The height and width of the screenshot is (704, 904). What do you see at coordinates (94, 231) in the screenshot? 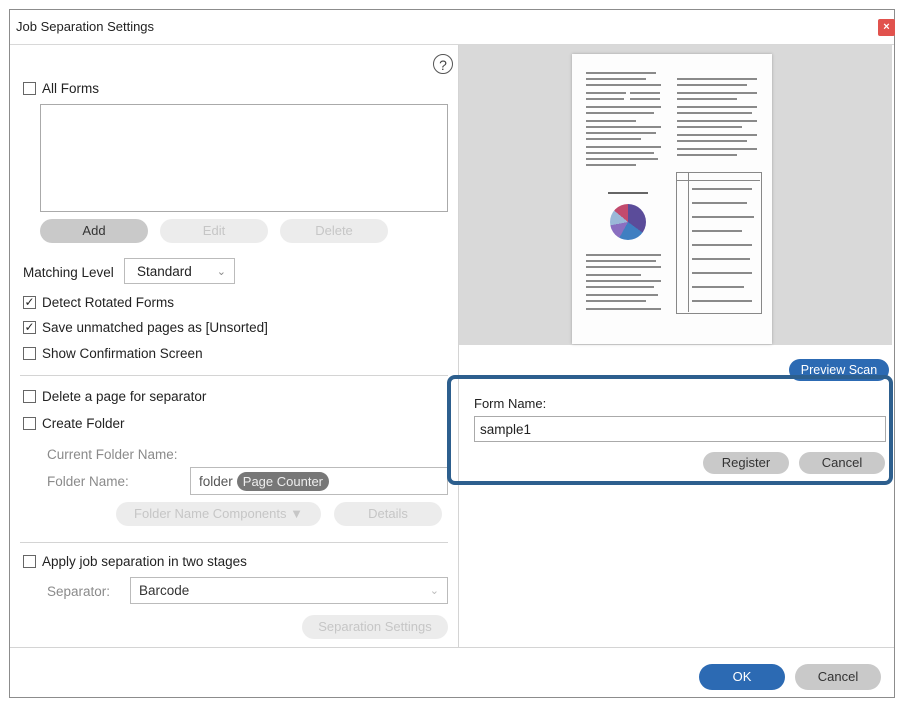
I see `add-button: Add` at bounding box center [94, 231].